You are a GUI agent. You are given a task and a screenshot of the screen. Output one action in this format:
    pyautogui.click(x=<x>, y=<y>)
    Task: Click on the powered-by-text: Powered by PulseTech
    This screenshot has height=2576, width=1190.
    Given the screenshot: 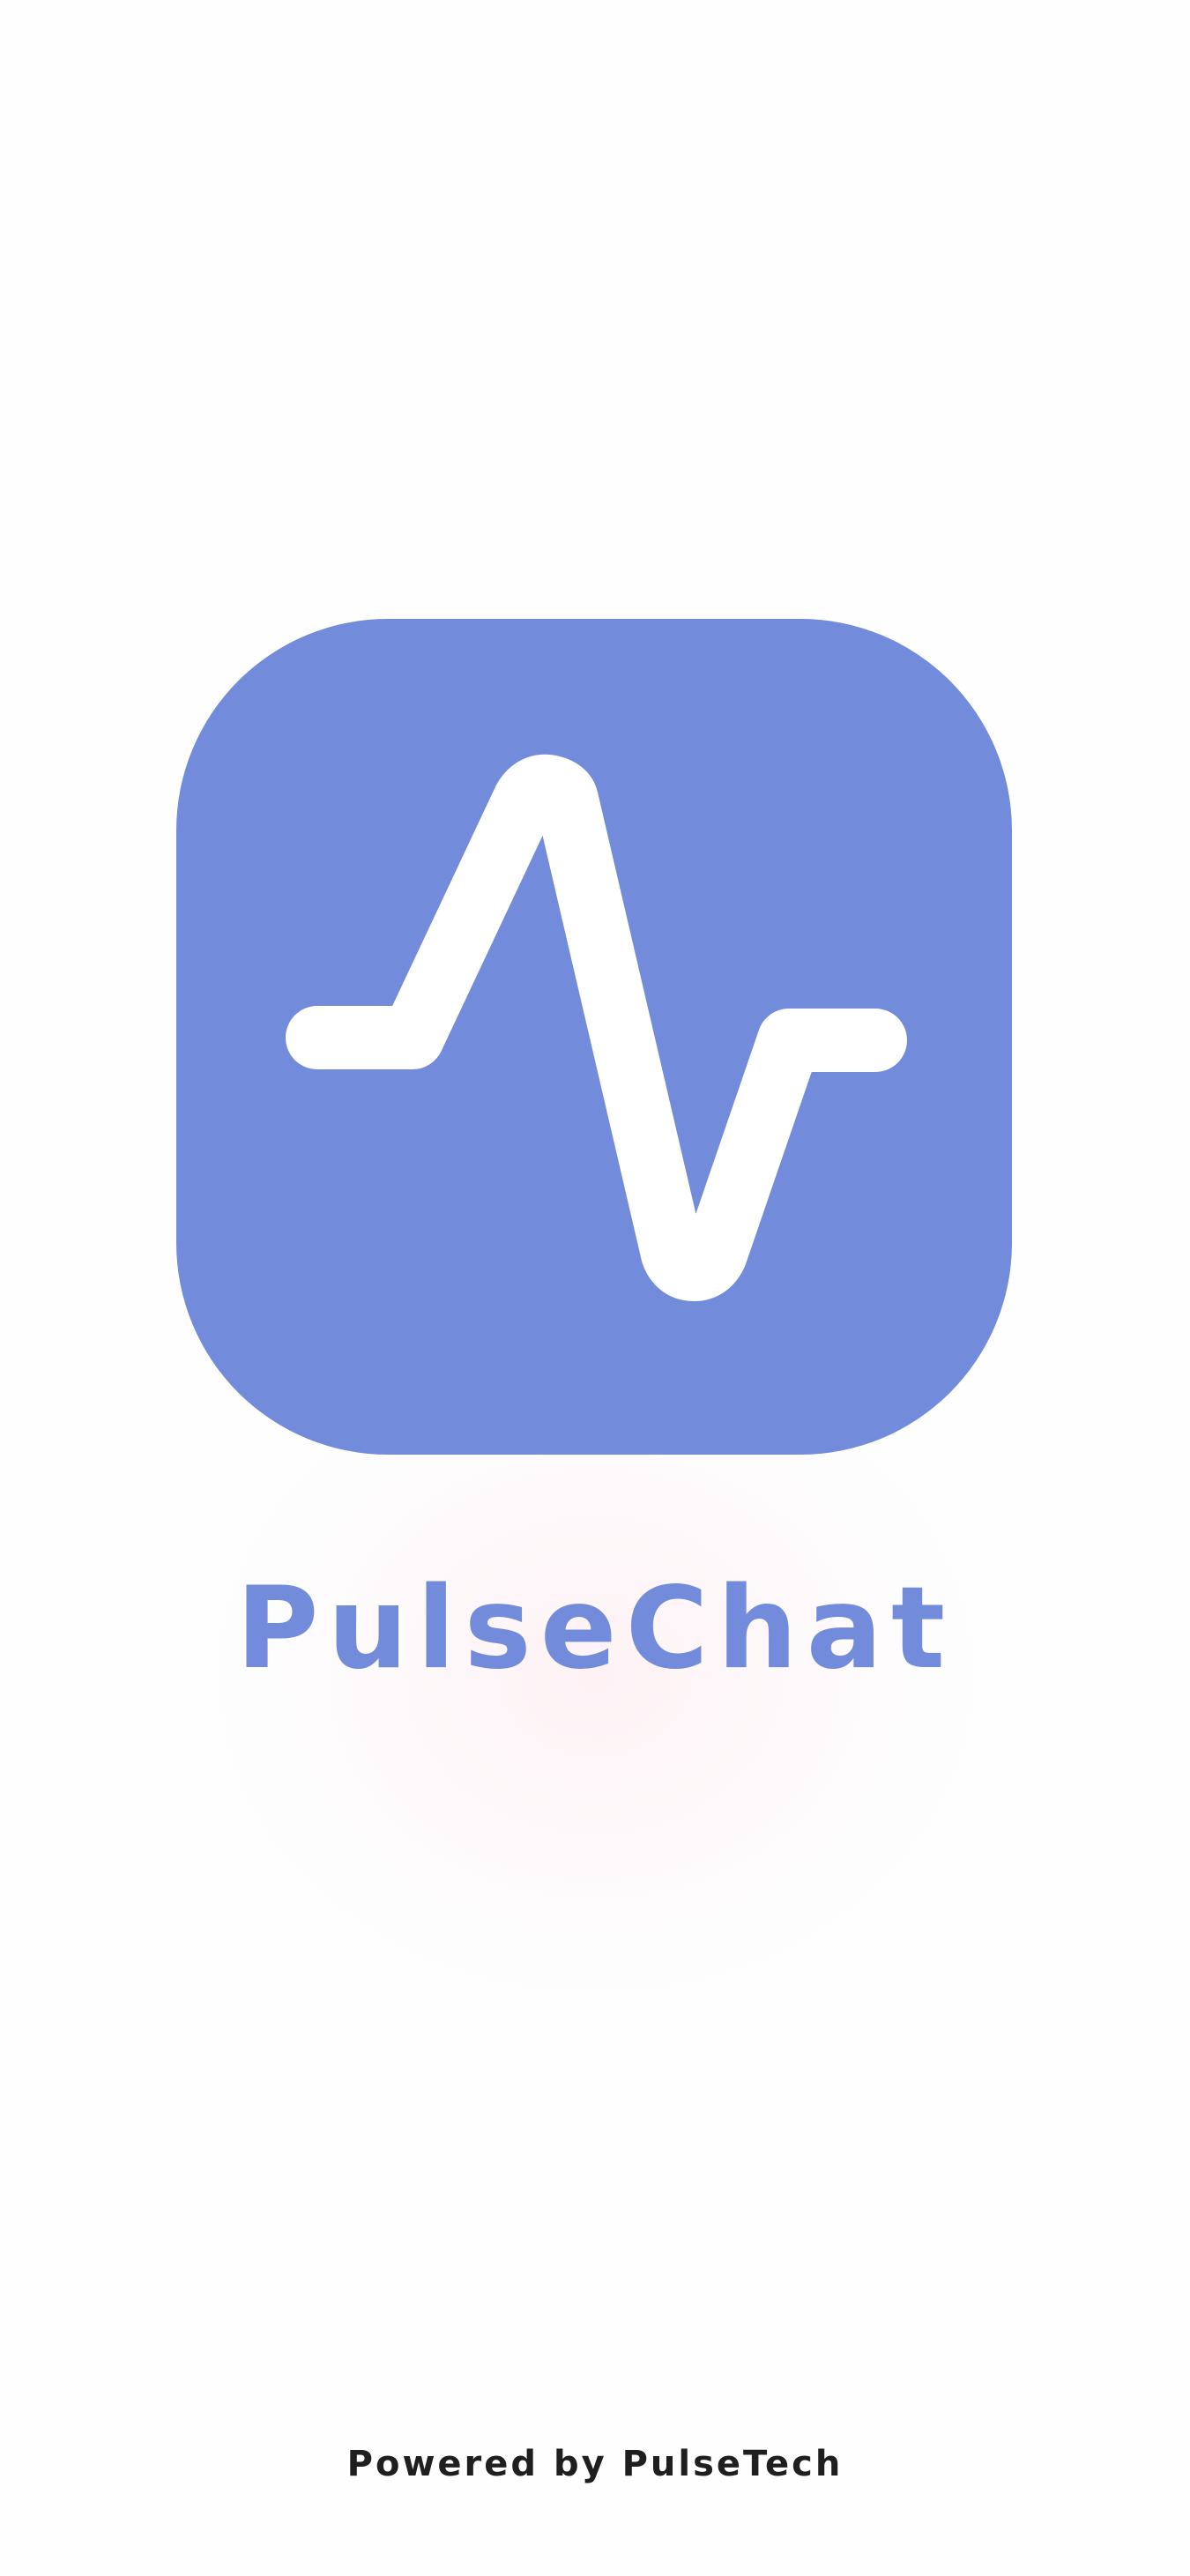 What is the action you would take?
    pyautogui.click(x=595, y=2464)
    